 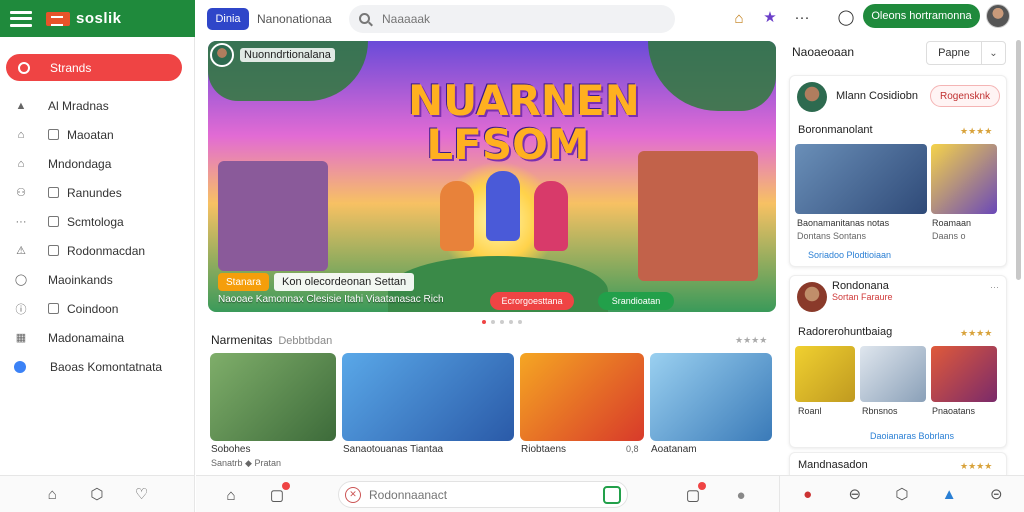 I want to click on profile-icon: ●, so click(x=741, y=495).